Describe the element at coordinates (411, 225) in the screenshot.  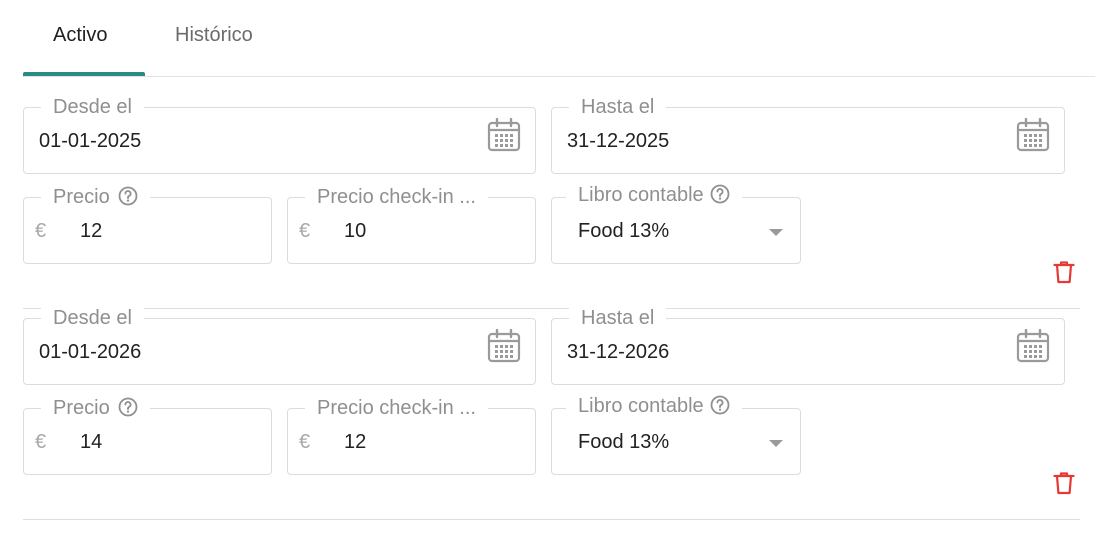
I see `checkin-price-field: Precio check-in ... € 10` at that location.